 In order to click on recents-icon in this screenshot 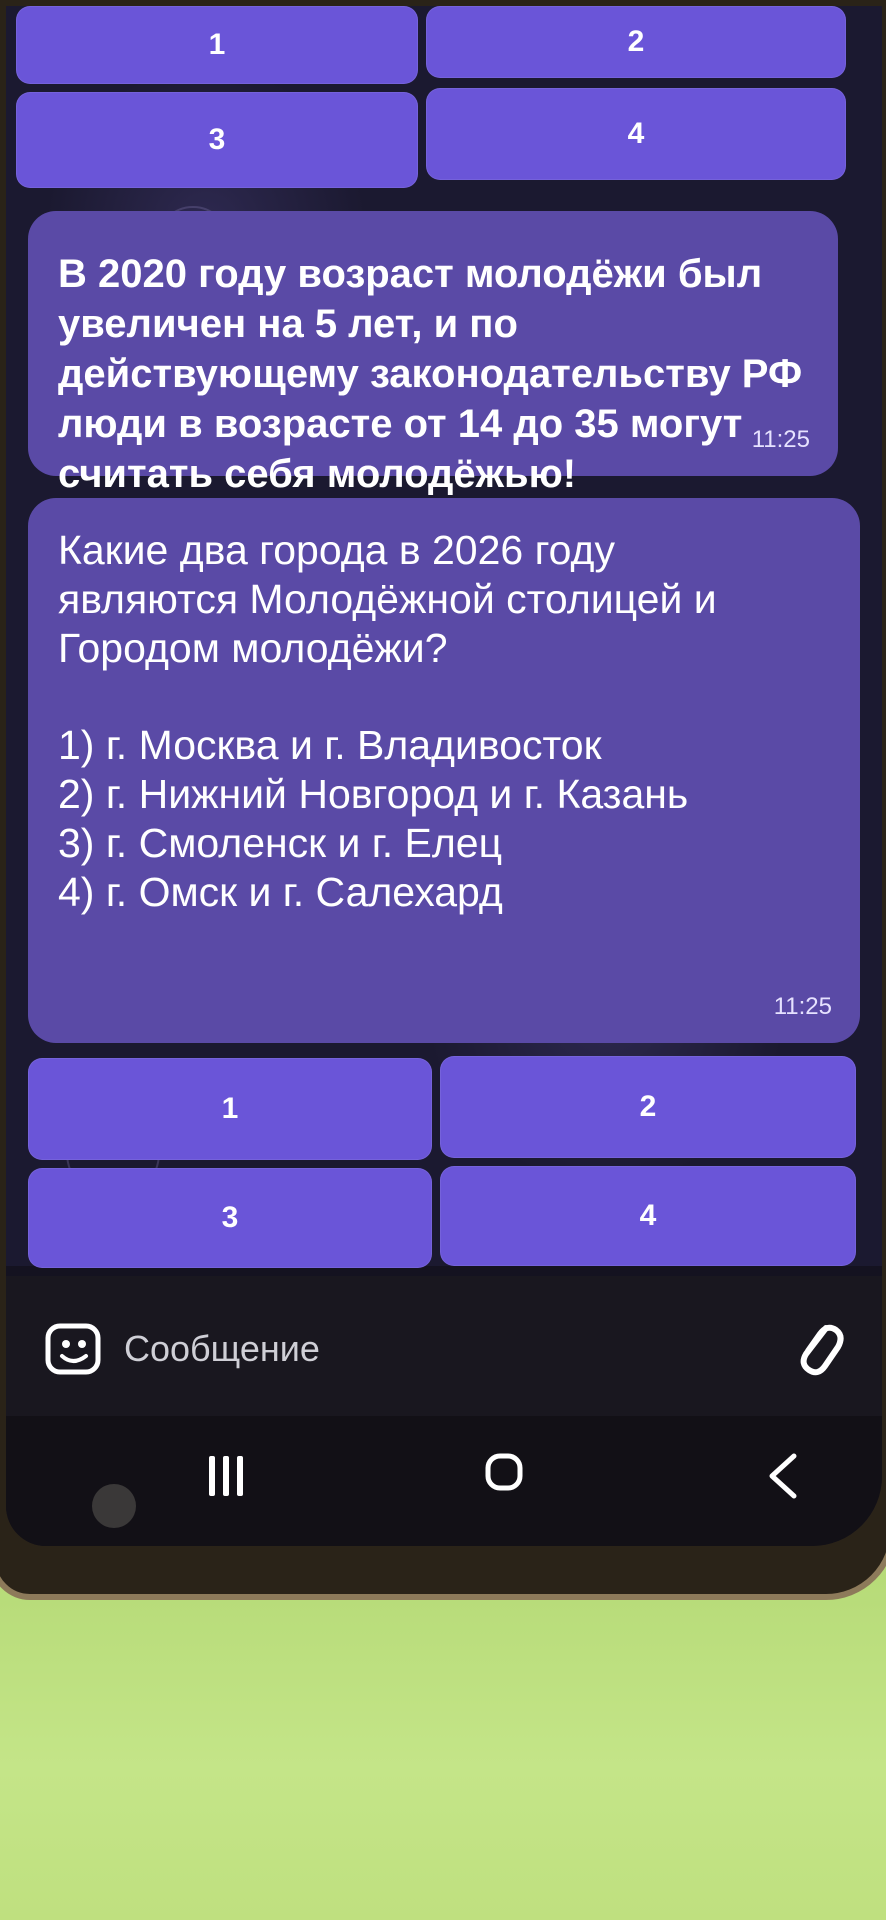, I will do `click(226, 1476)`.